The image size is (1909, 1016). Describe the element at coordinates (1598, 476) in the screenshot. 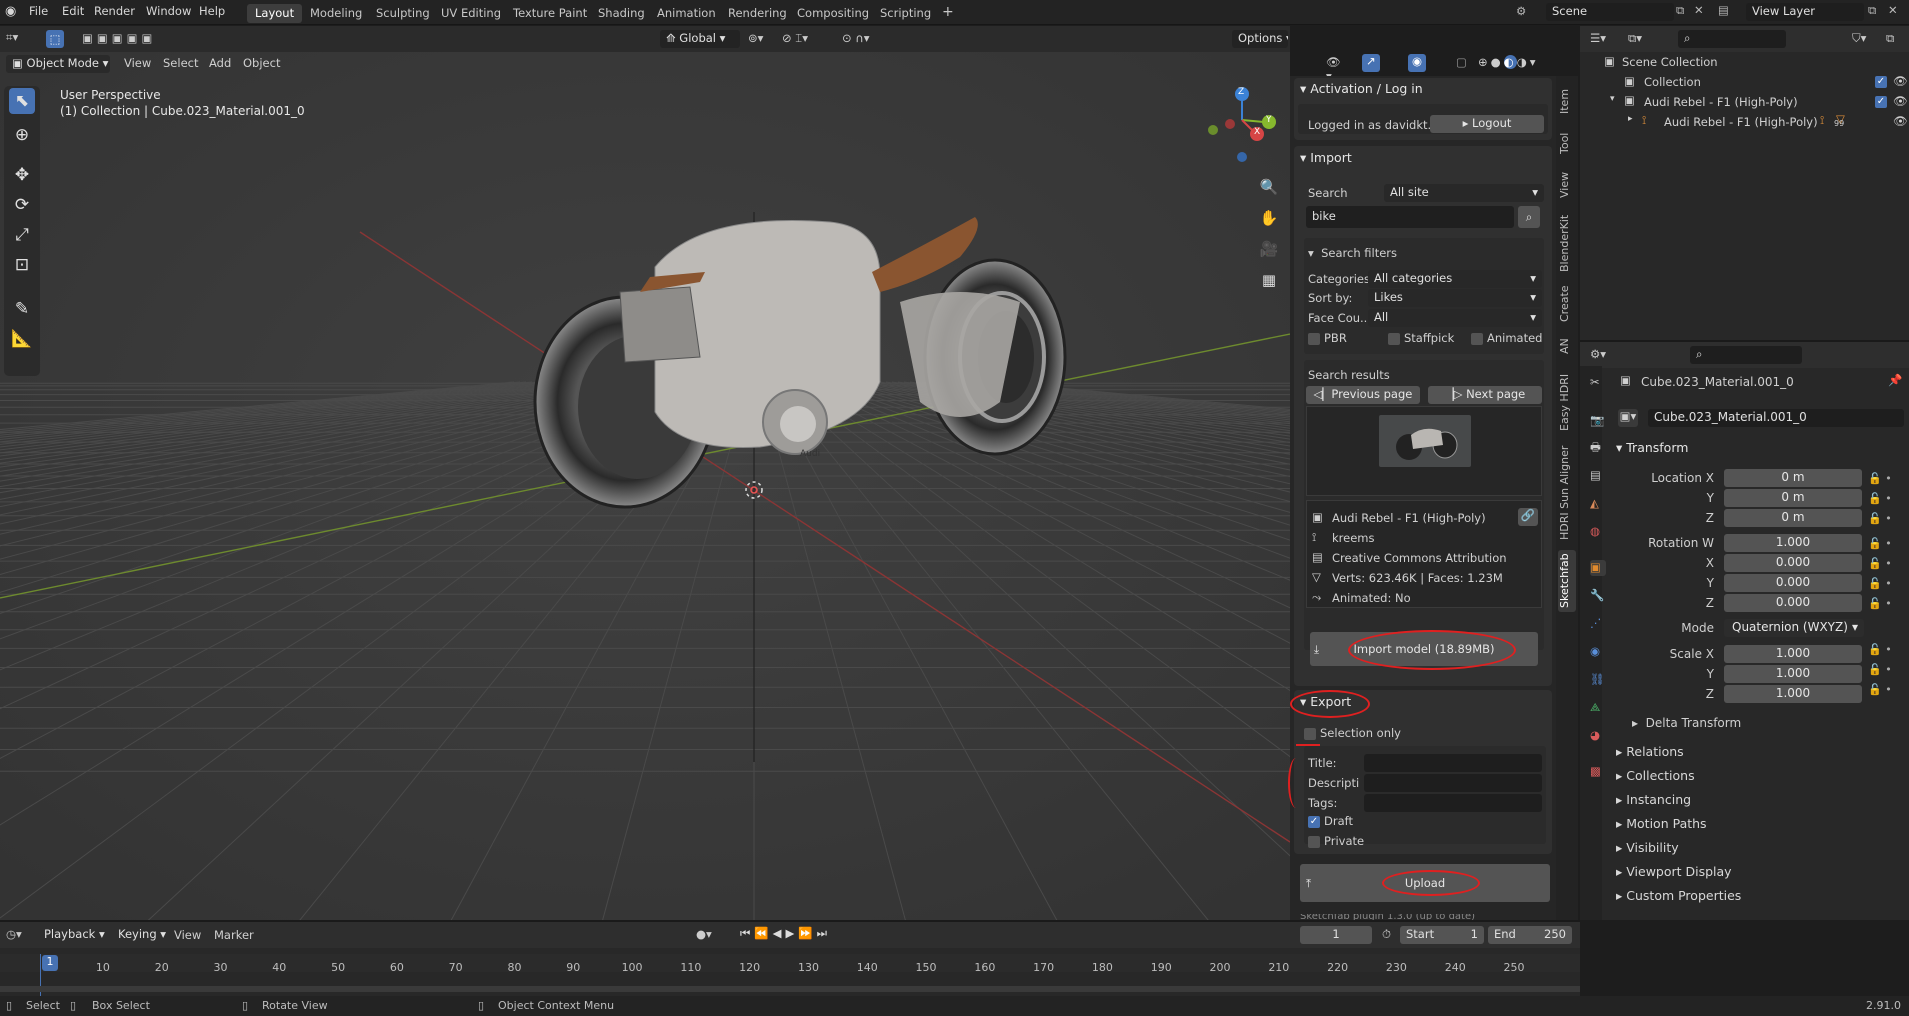

I see `view-layer-props-icon: ▤` at that location.